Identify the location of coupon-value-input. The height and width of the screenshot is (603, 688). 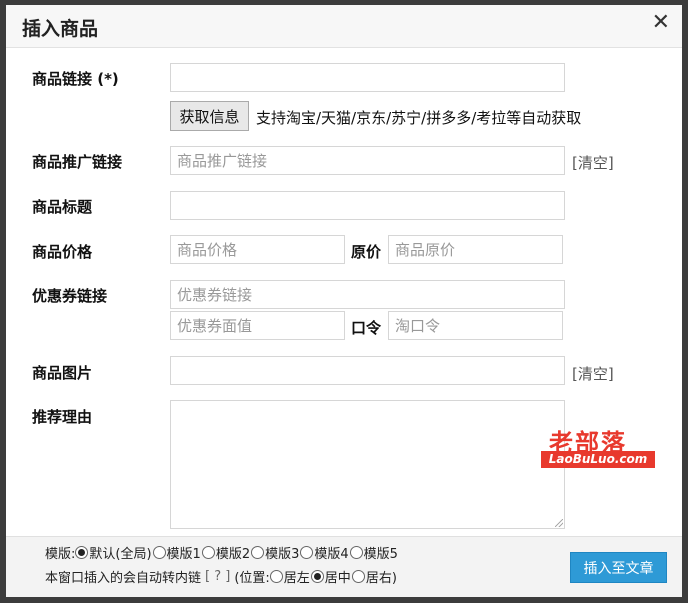
(257, 325).